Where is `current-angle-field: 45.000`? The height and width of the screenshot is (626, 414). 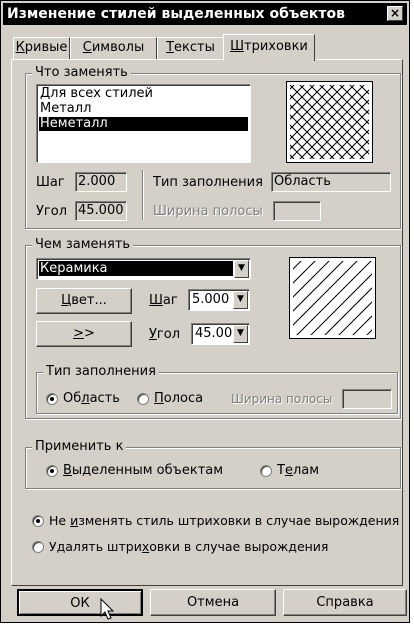 current-angle-field: 45.000 is located at coordinates (101, 211).